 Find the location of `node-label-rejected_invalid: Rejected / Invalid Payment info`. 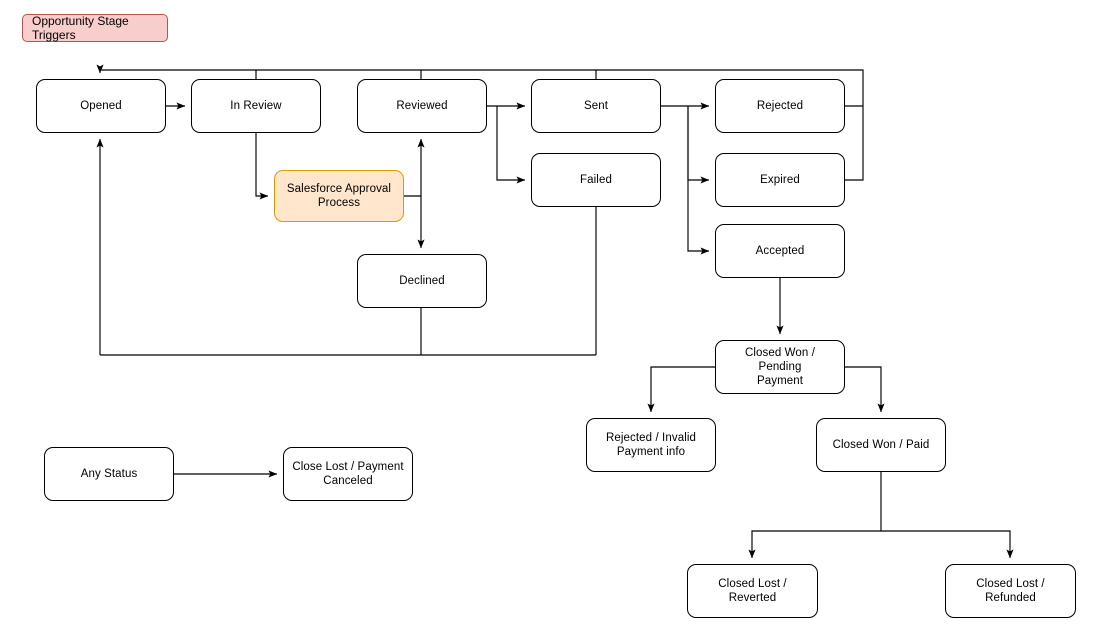

node-label-rejected_invalid: Rejected / Invalid Payment info is located at coordinates (650, 445).